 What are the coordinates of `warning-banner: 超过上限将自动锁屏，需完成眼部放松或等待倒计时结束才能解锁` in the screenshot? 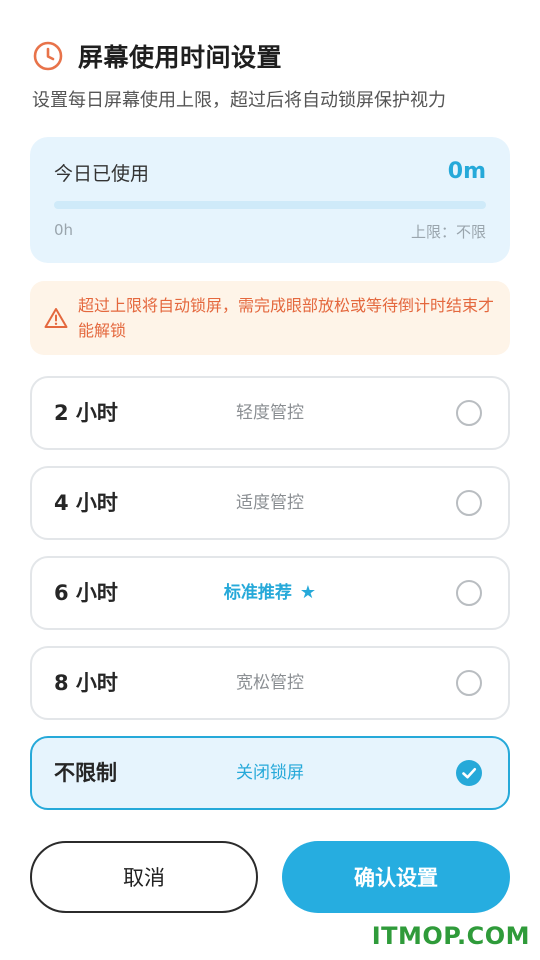 It's located at (270, 318).